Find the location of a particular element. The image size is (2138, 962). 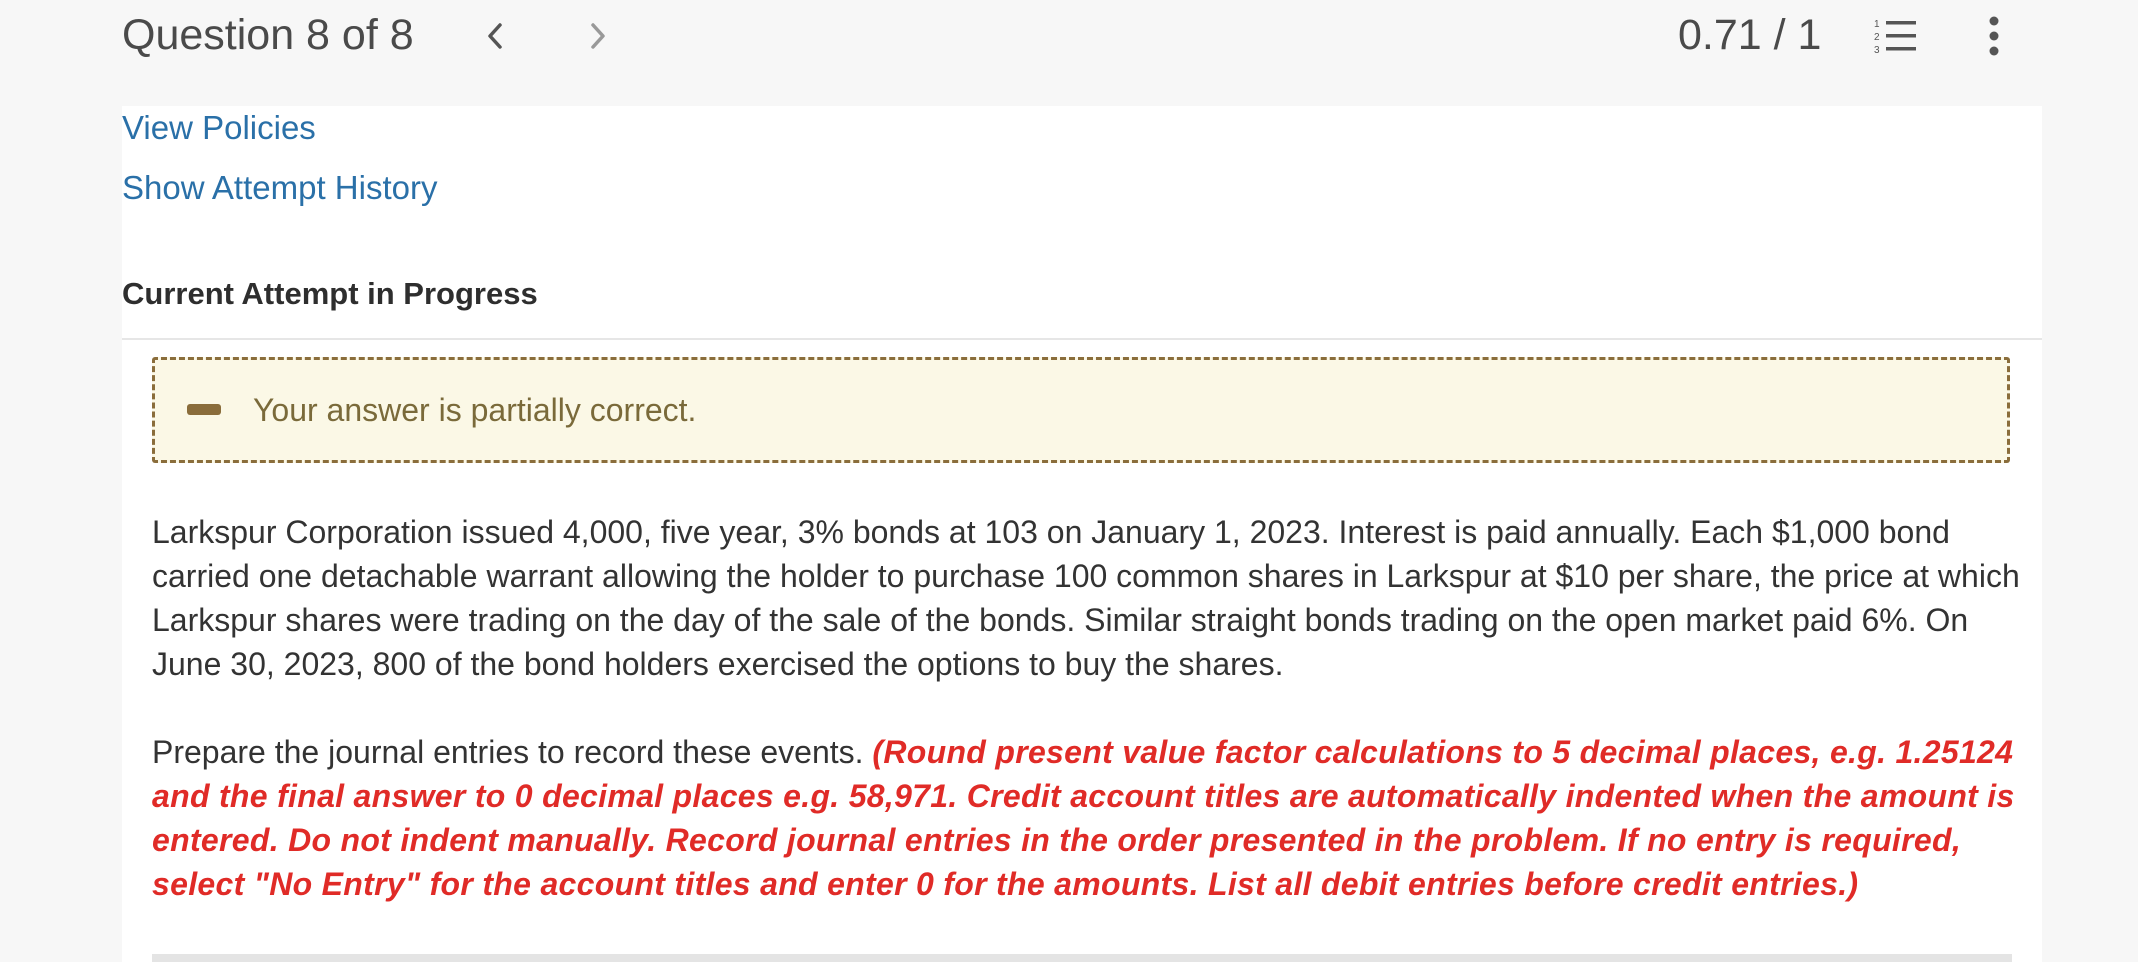

numbered-list-icon: 1 2 3 is located at coordinates (1895, 37).